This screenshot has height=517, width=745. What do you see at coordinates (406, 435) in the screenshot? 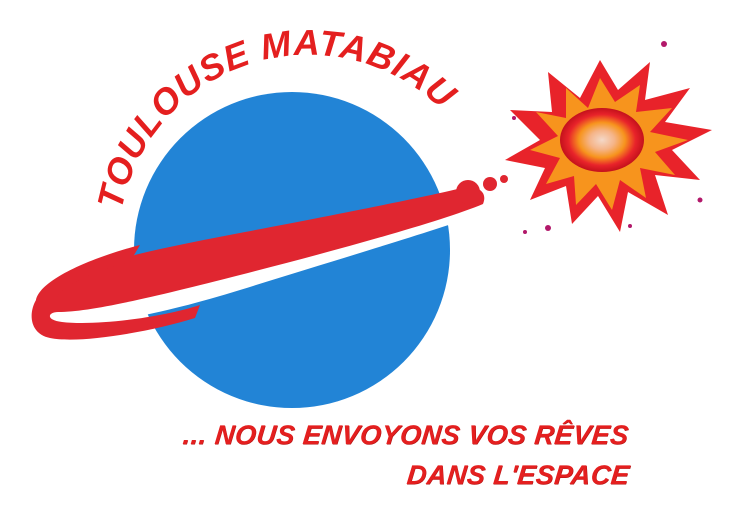
I see `tagline-line-1: ... NOUS ENVOYONS VOS RÊVES` at bounding box center [406, 435].